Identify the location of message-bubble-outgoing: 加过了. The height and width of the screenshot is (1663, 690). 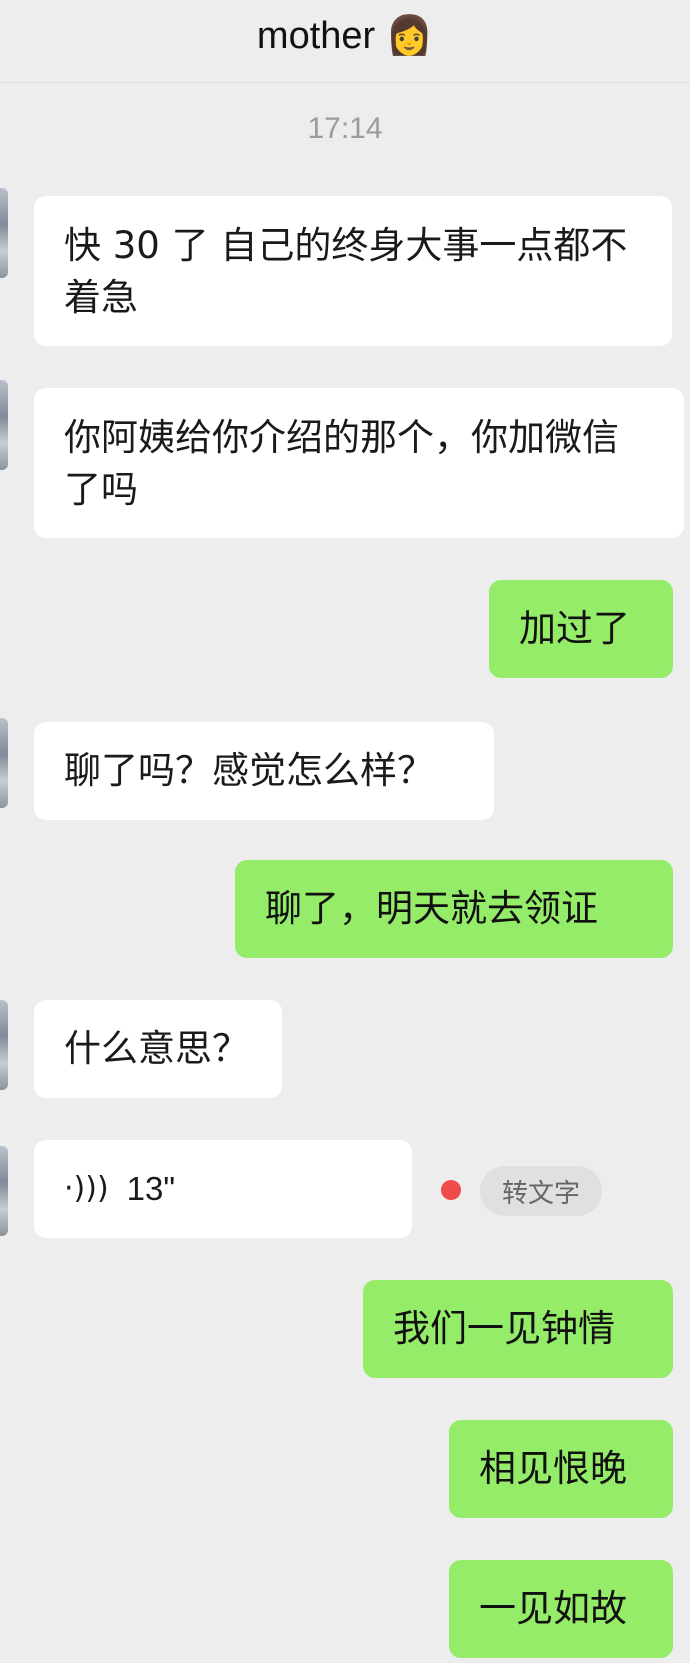
(581, 629).